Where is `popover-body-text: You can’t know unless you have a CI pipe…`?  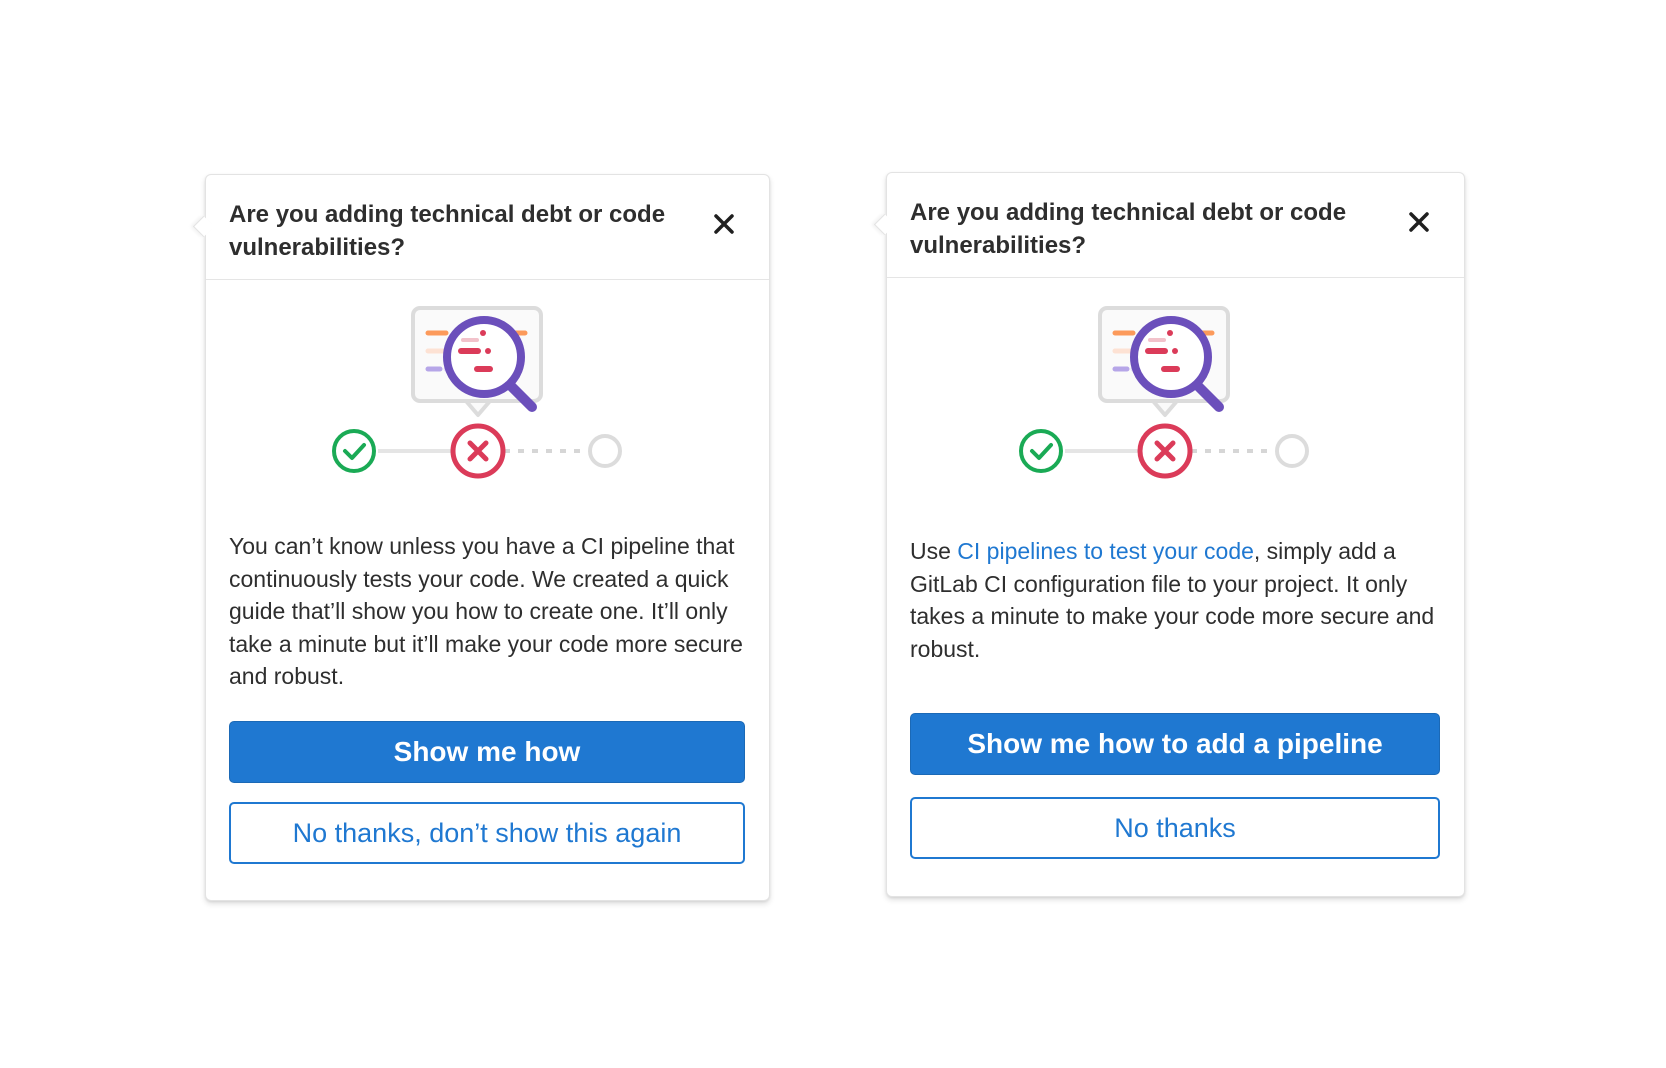
popover-body-text: You can’t know unless you have a CI pipe… is located at coordinates (486, 611).